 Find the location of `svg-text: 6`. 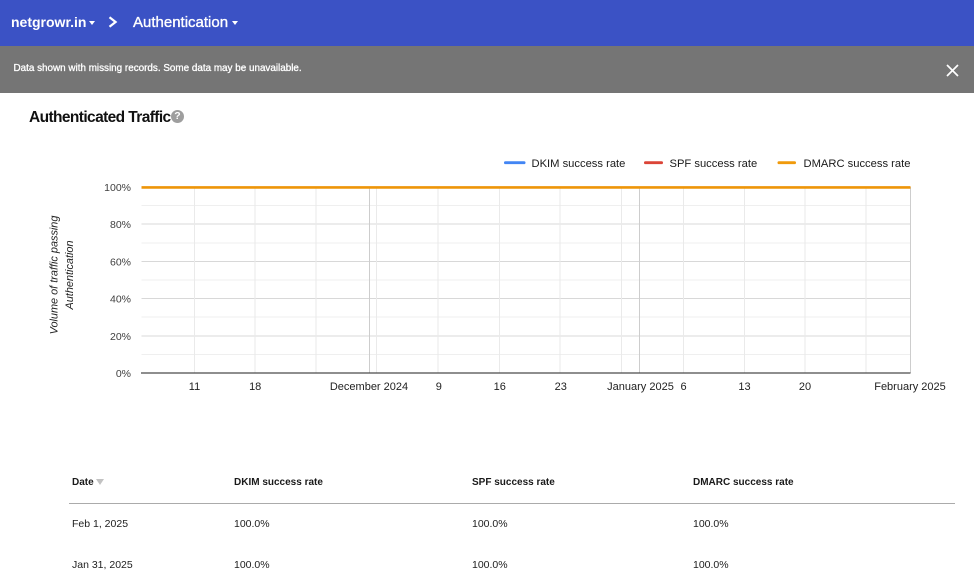

svg-text: 6 is located at coordinates (683, 387).